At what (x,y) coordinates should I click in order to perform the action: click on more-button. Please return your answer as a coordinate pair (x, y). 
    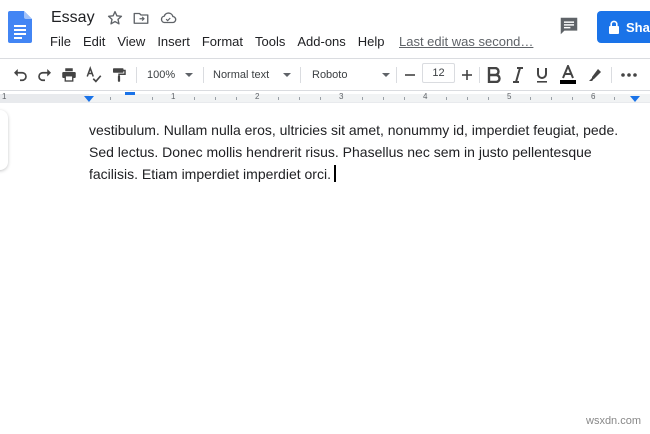
    Looking at the image, I should click on (629, 75).